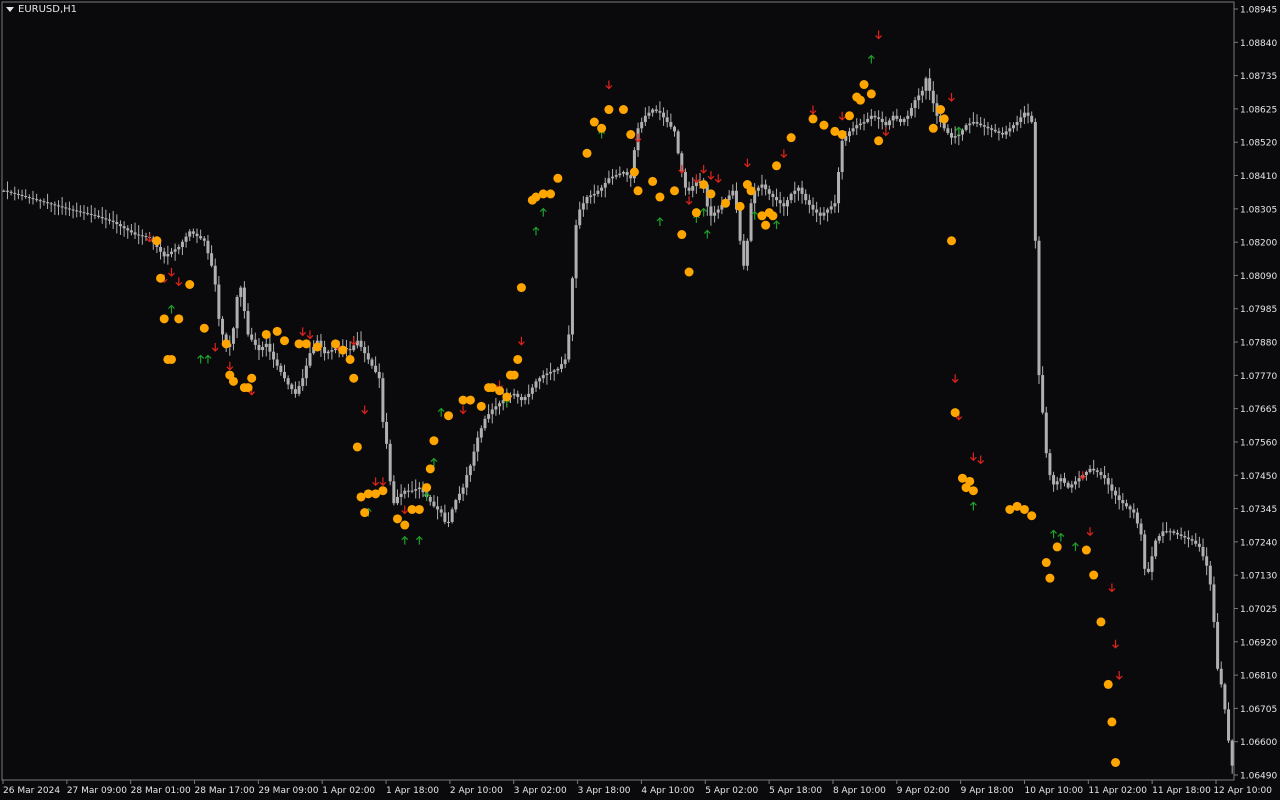 This screenshot has height=800, width=1280. What do you see at coordinates (1258, 244) in the screenshot?
I see `y-tick-label: 1.08200` at bounding box center [1258, 244].